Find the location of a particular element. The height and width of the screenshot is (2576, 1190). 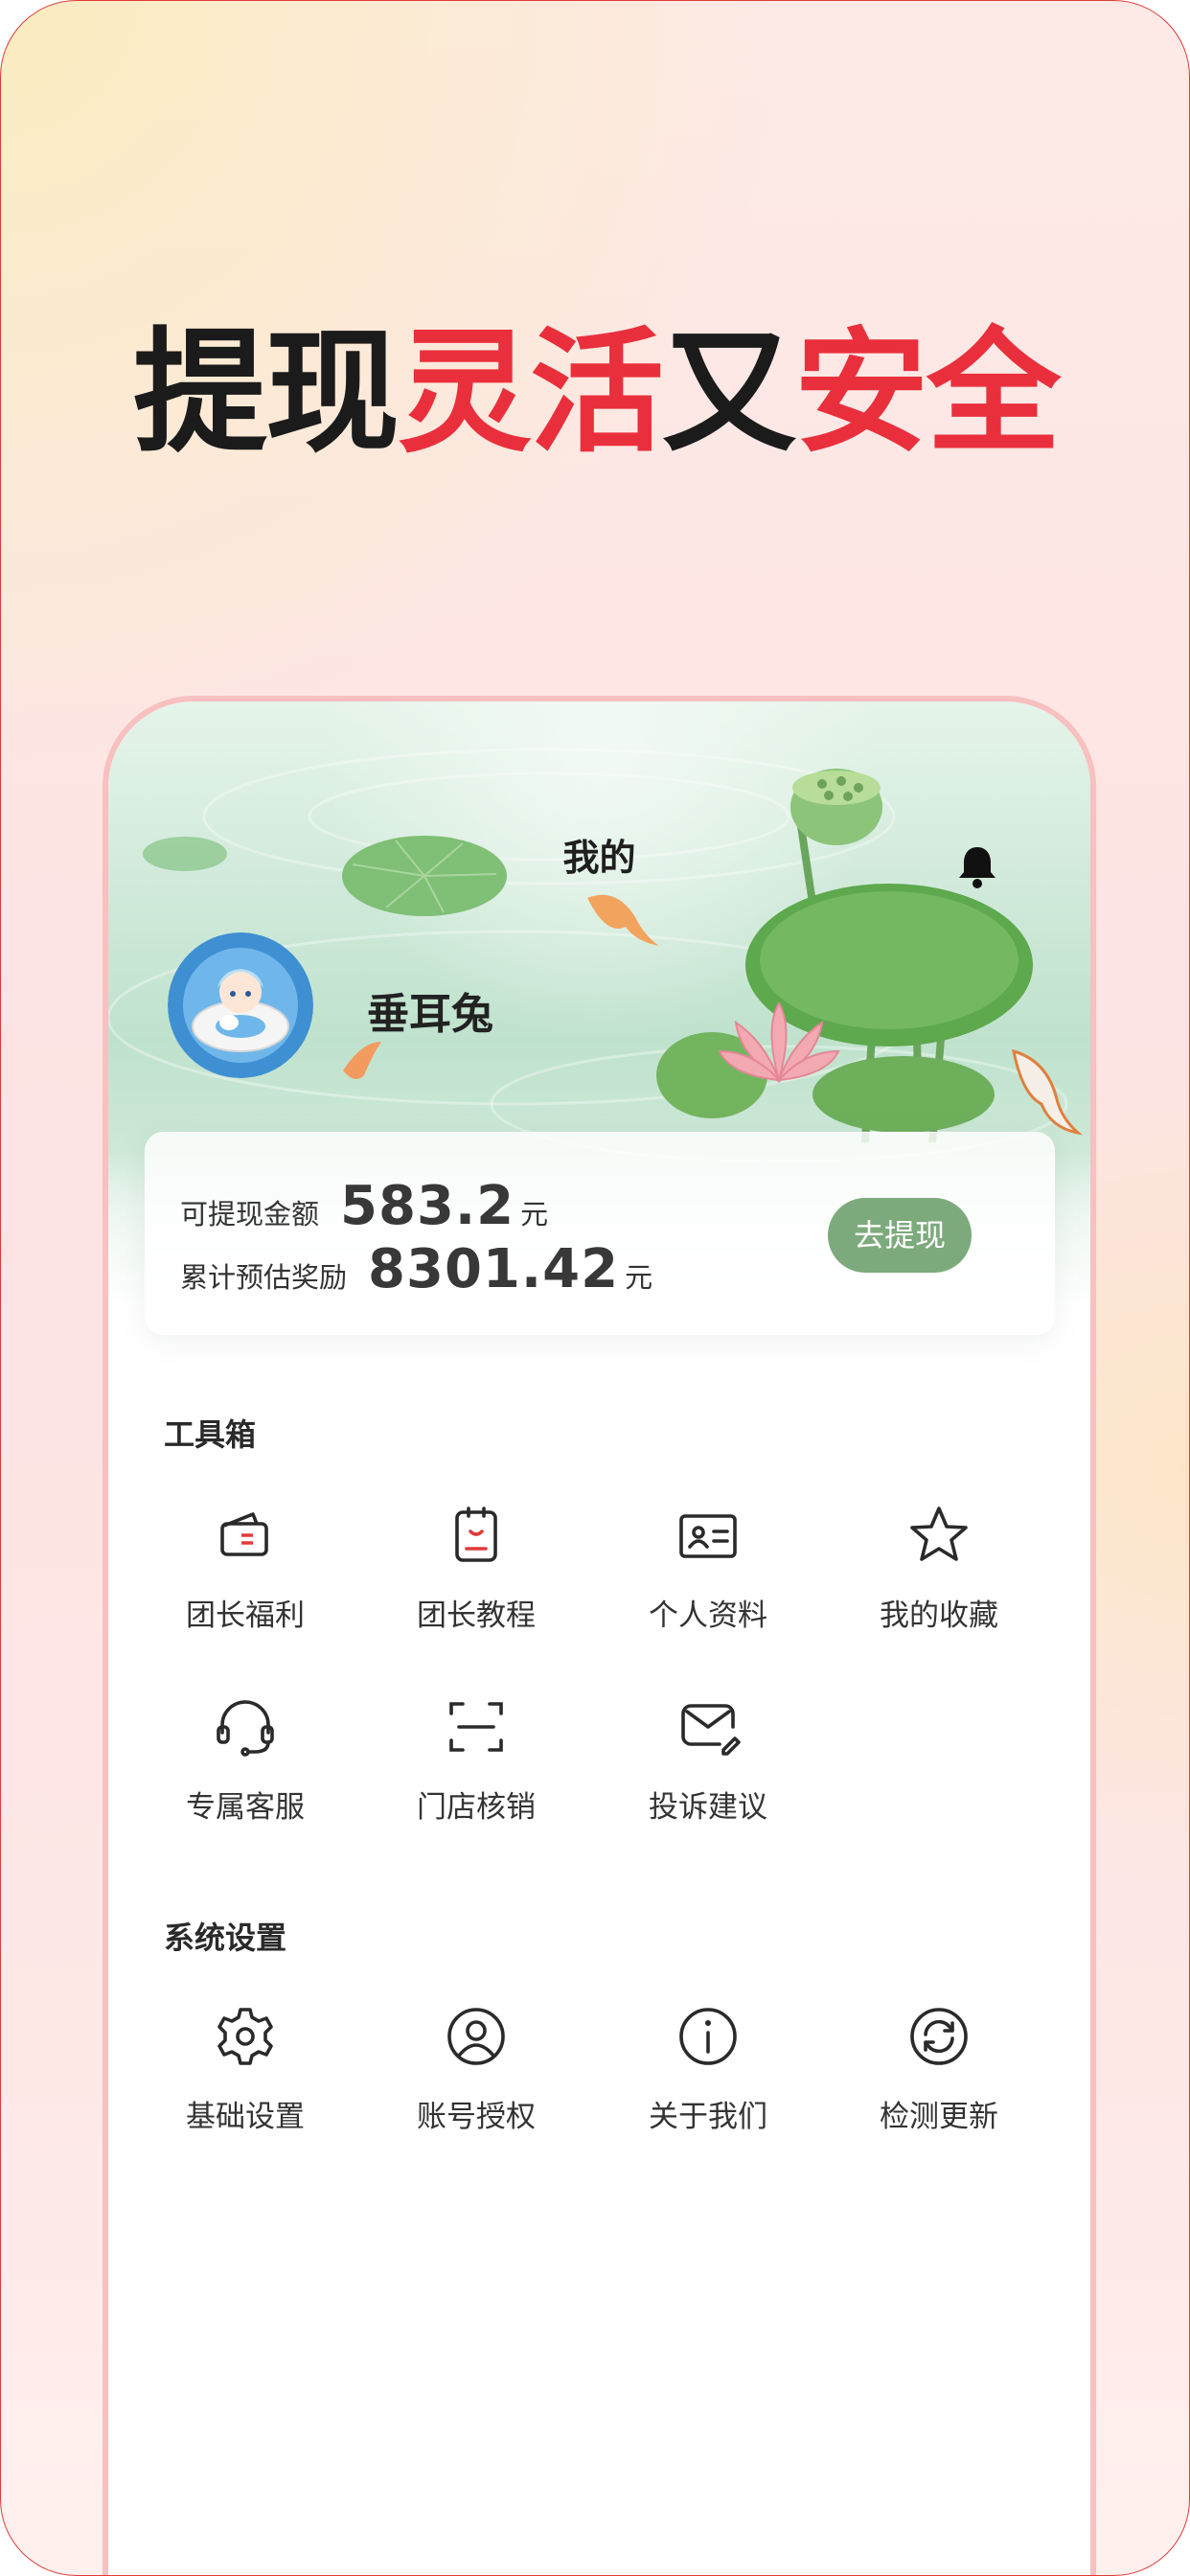

headline-part-2: 灵活 is located at coordinates (530, 393).